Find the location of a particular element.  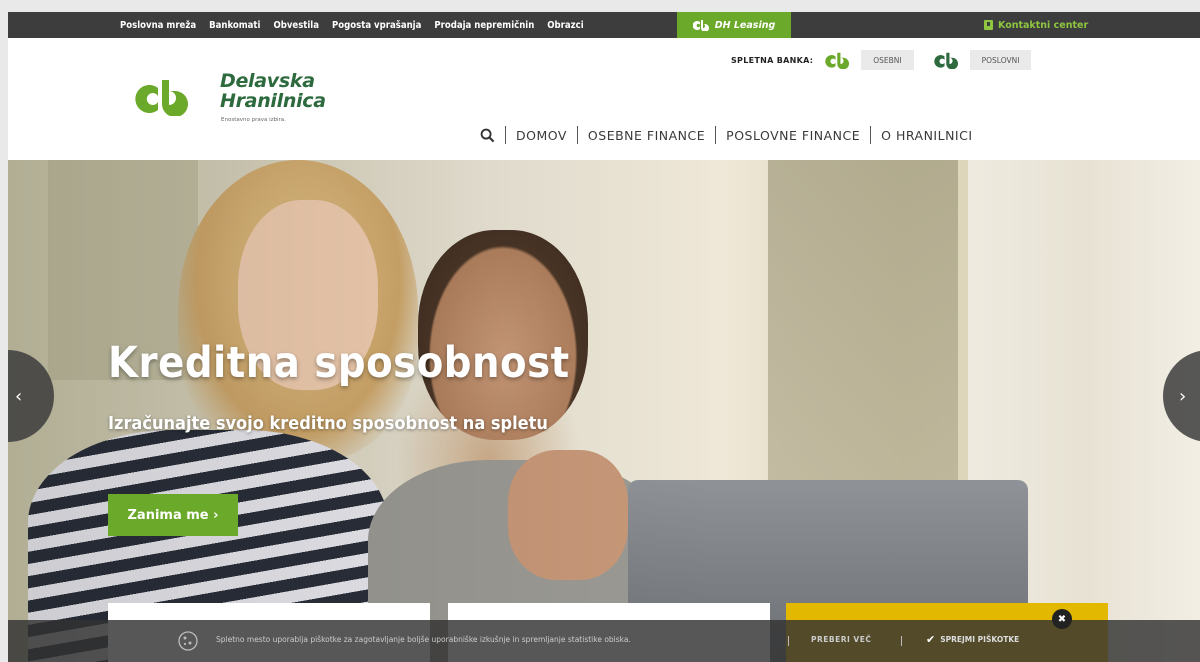

online-banking-business-button: POSLOVNI is located at coordinates (982, 60).